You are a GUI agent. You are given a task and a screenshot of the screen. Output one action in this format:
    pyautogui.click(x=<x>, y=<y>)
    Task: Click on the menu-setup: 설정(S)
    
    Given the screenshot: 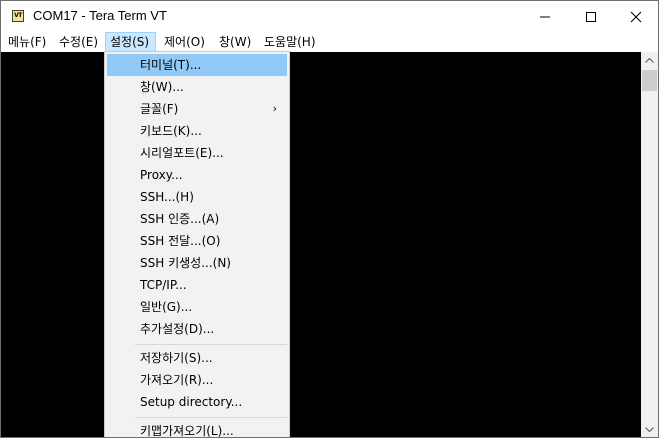 What is the action you would take?
    pyautogui.click(x=130, y=42)
    